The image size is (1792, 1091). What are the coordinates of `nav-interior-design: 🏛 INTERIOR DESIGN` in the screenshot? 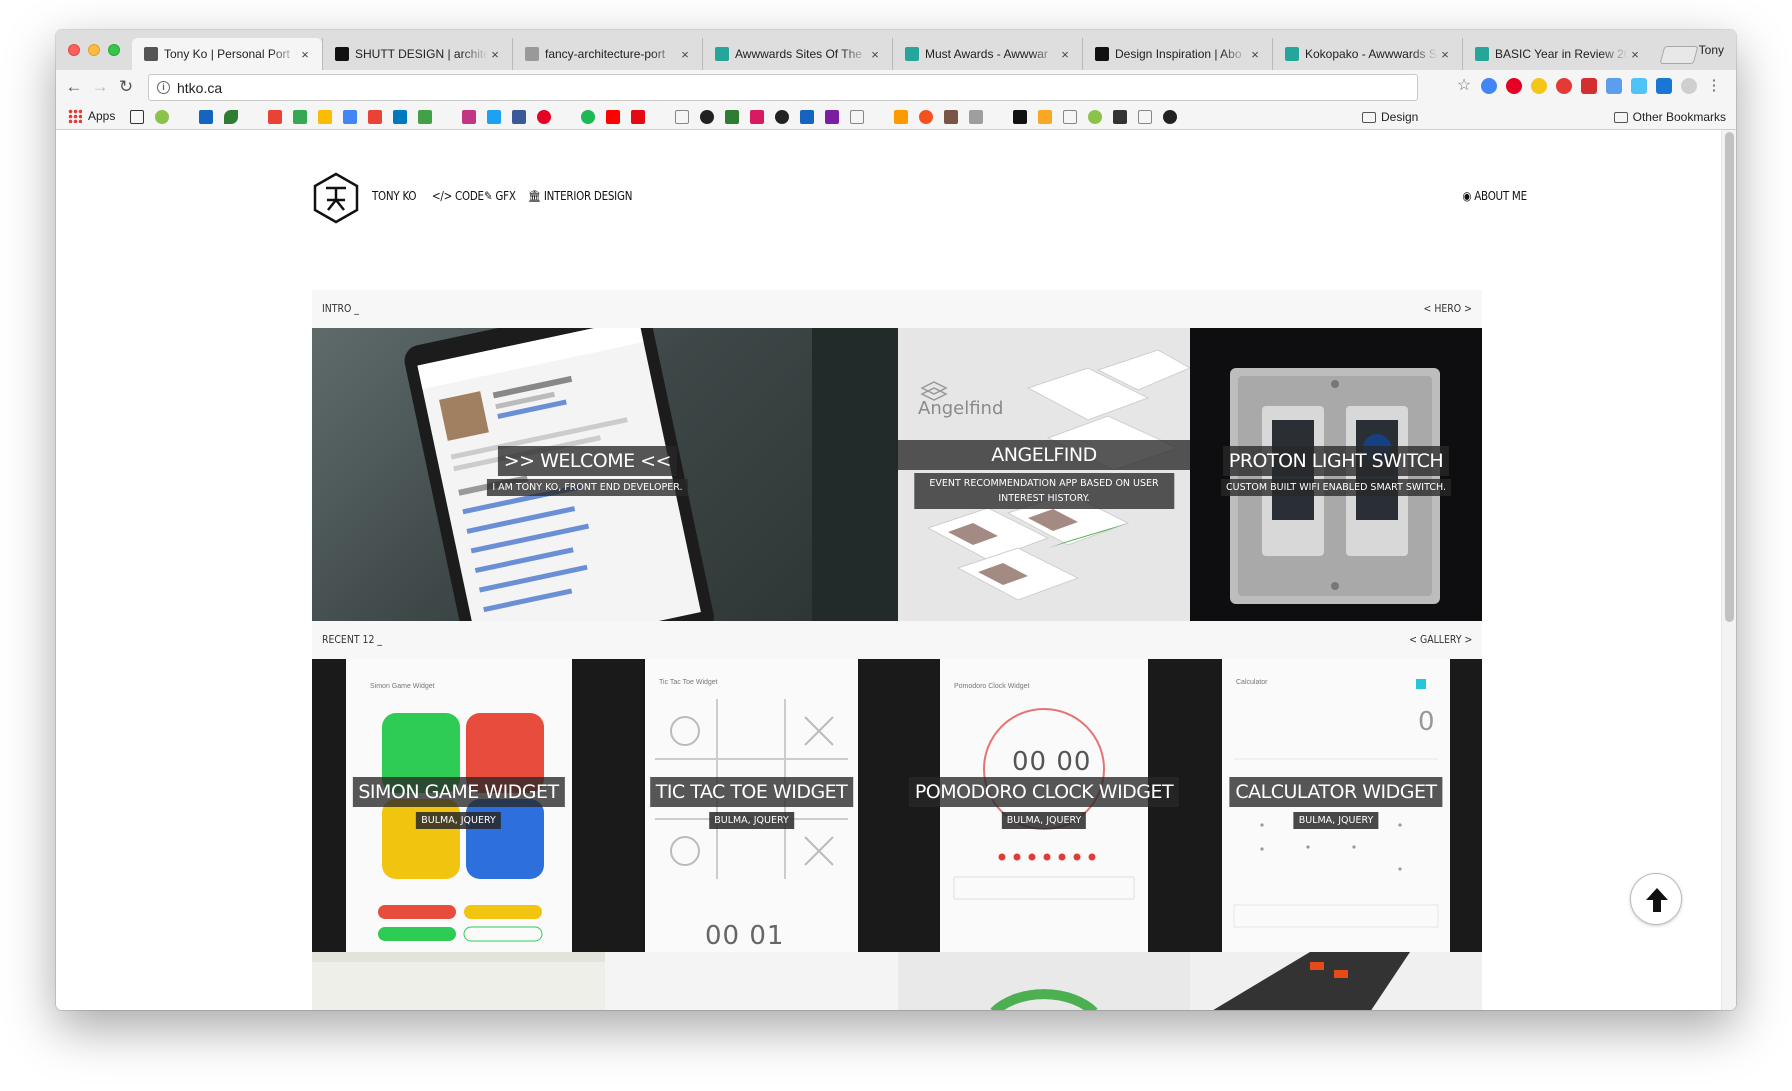 It's located at (580, 196).